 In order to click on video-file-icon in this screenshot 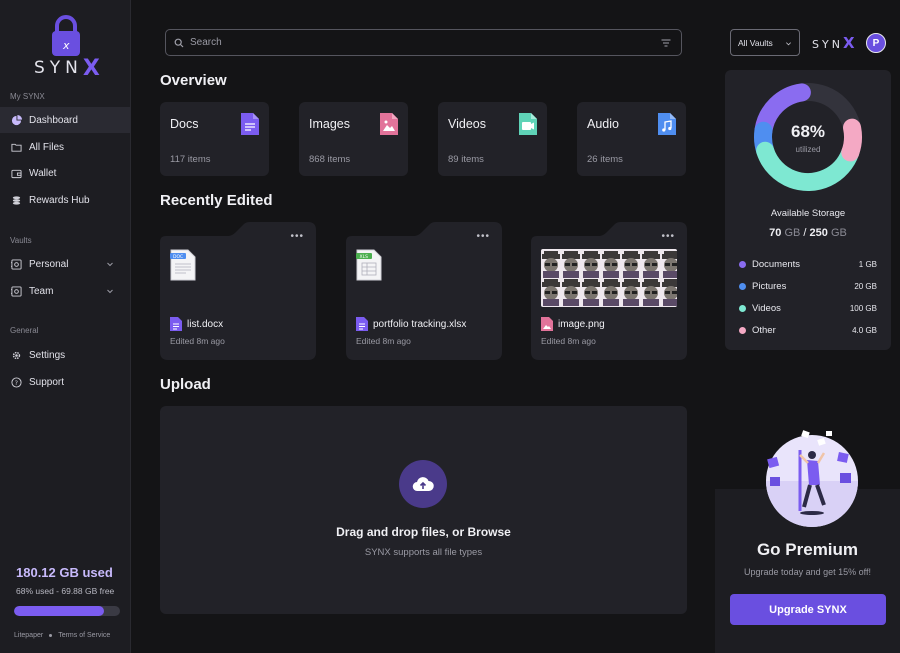, I will do `click(528, 124)`.